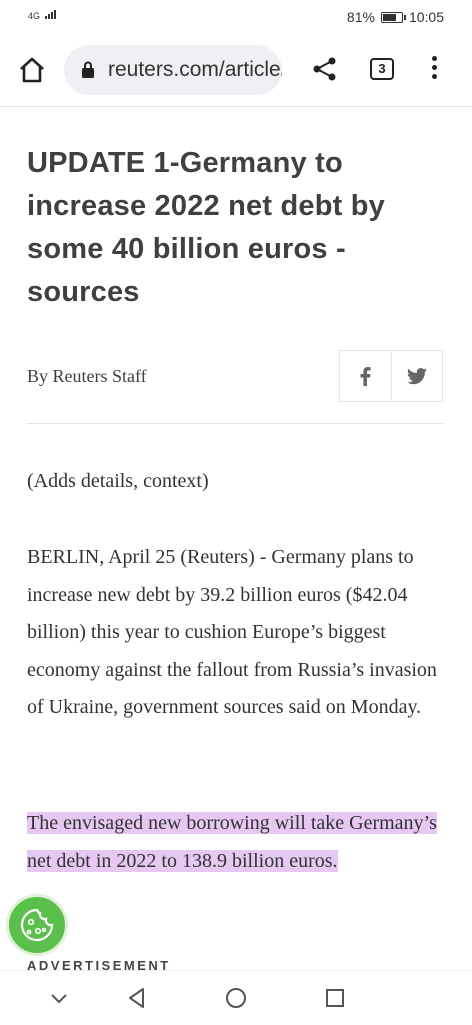  Describe the element at coordinates (87, 376) in the screenshot. I see `article-byline: By Reuters Staff` at that location.